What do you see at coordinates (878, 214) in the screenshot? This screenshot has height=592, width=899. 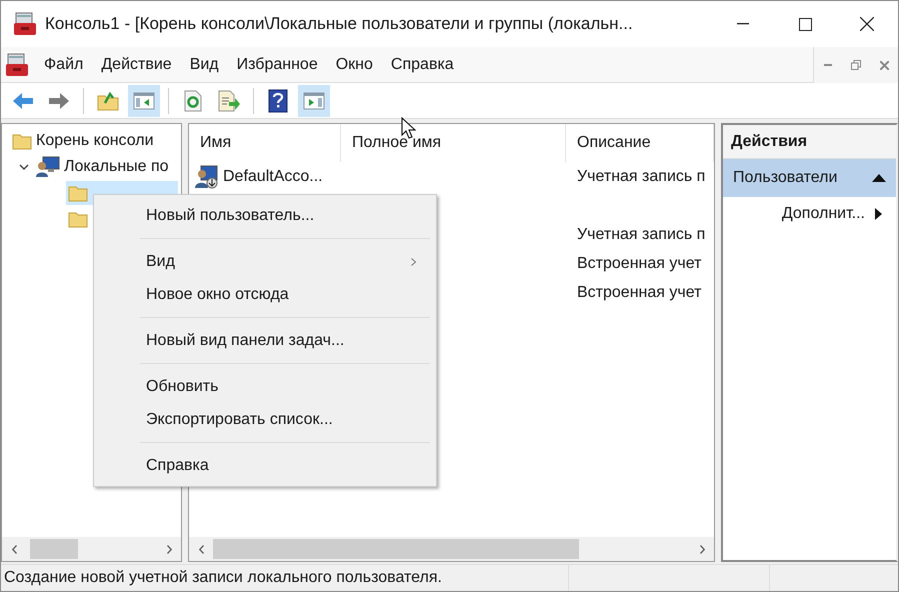 I see `submenu-triangle-icon` at bounding box center [878, 214].